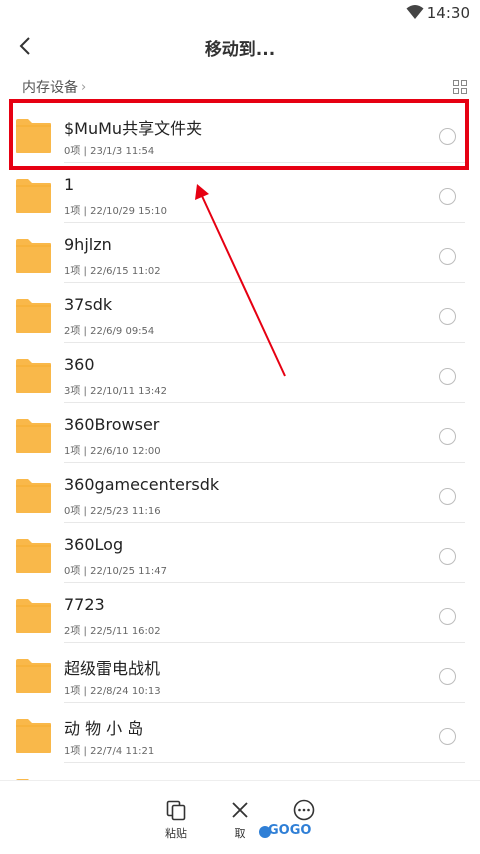 The image size is (480, 854). Describe the element at coordinates (240, 733) in the screenshot. I see `list-item: 动 物 小 岛 1项 | 22/7/4 11:21` at that location.